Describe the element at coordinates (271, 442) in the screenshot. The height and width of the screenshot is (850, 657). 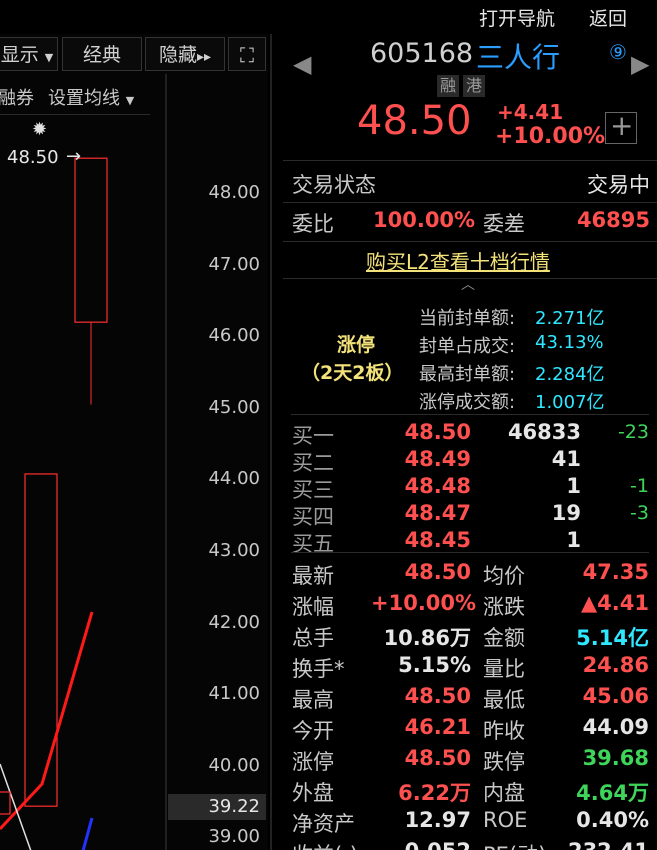
I see `panel-divider` at that location.